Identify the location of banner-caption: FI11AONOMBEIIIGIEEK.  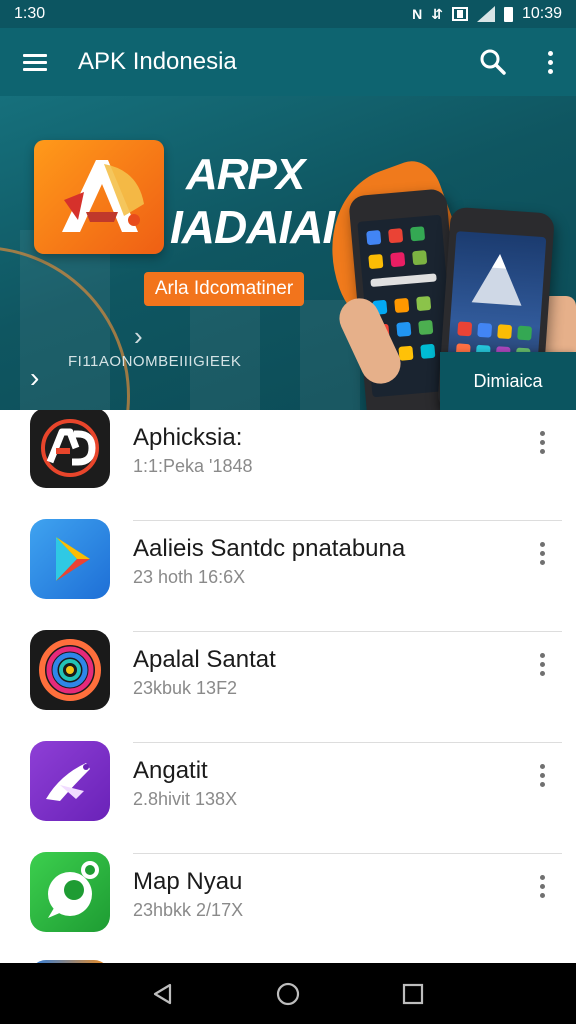
(155, 361).